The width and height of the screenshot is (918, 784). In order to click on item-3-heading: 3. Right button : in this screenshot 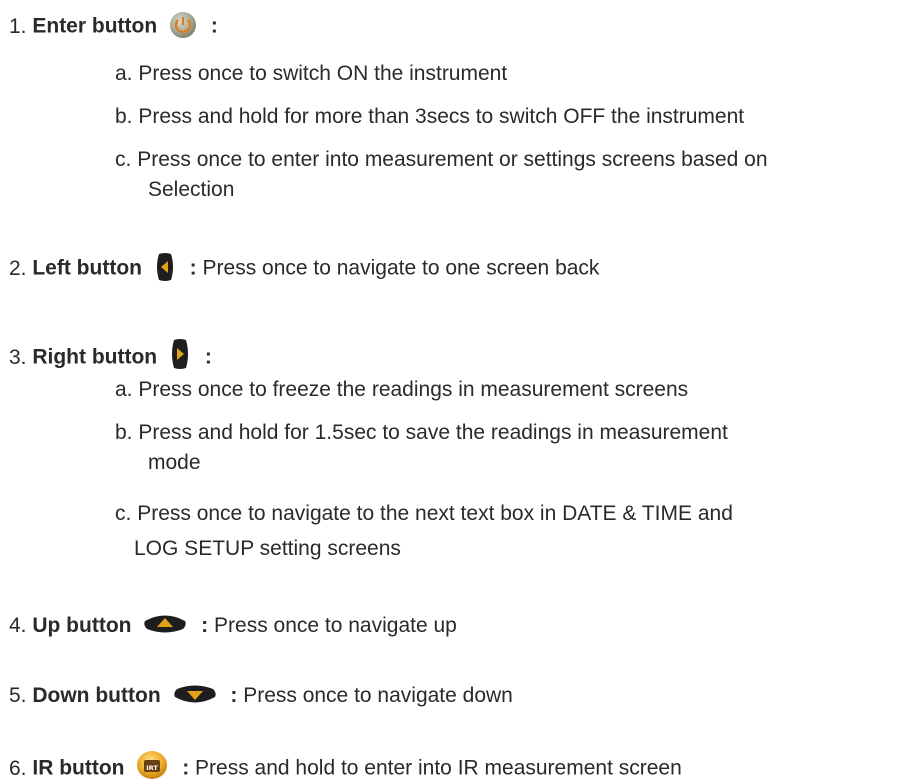, I will do `click(110, 356)`.